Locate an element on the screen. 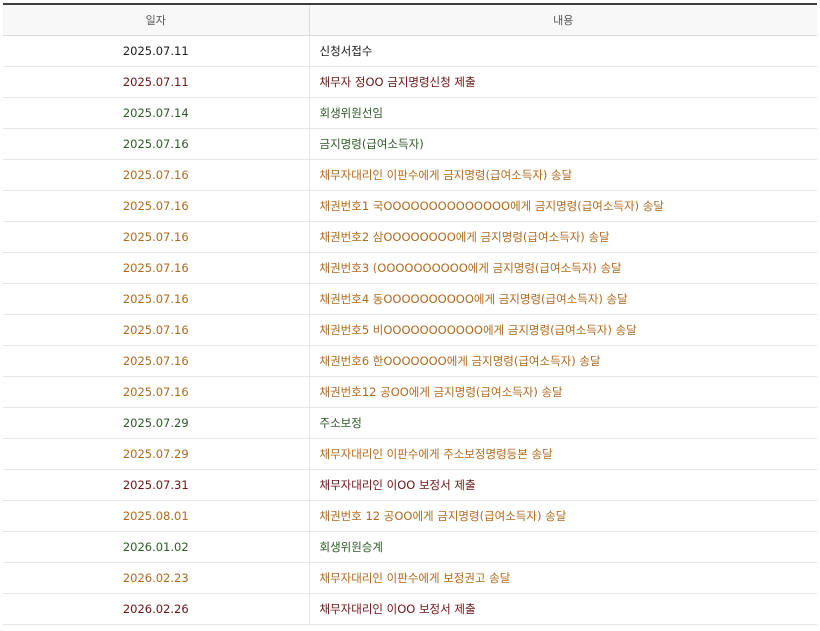 The width and height of the screenshot is (820, 631). table-row: 2026.01.02 회생위원승계 is located at coordinates (410, 547).